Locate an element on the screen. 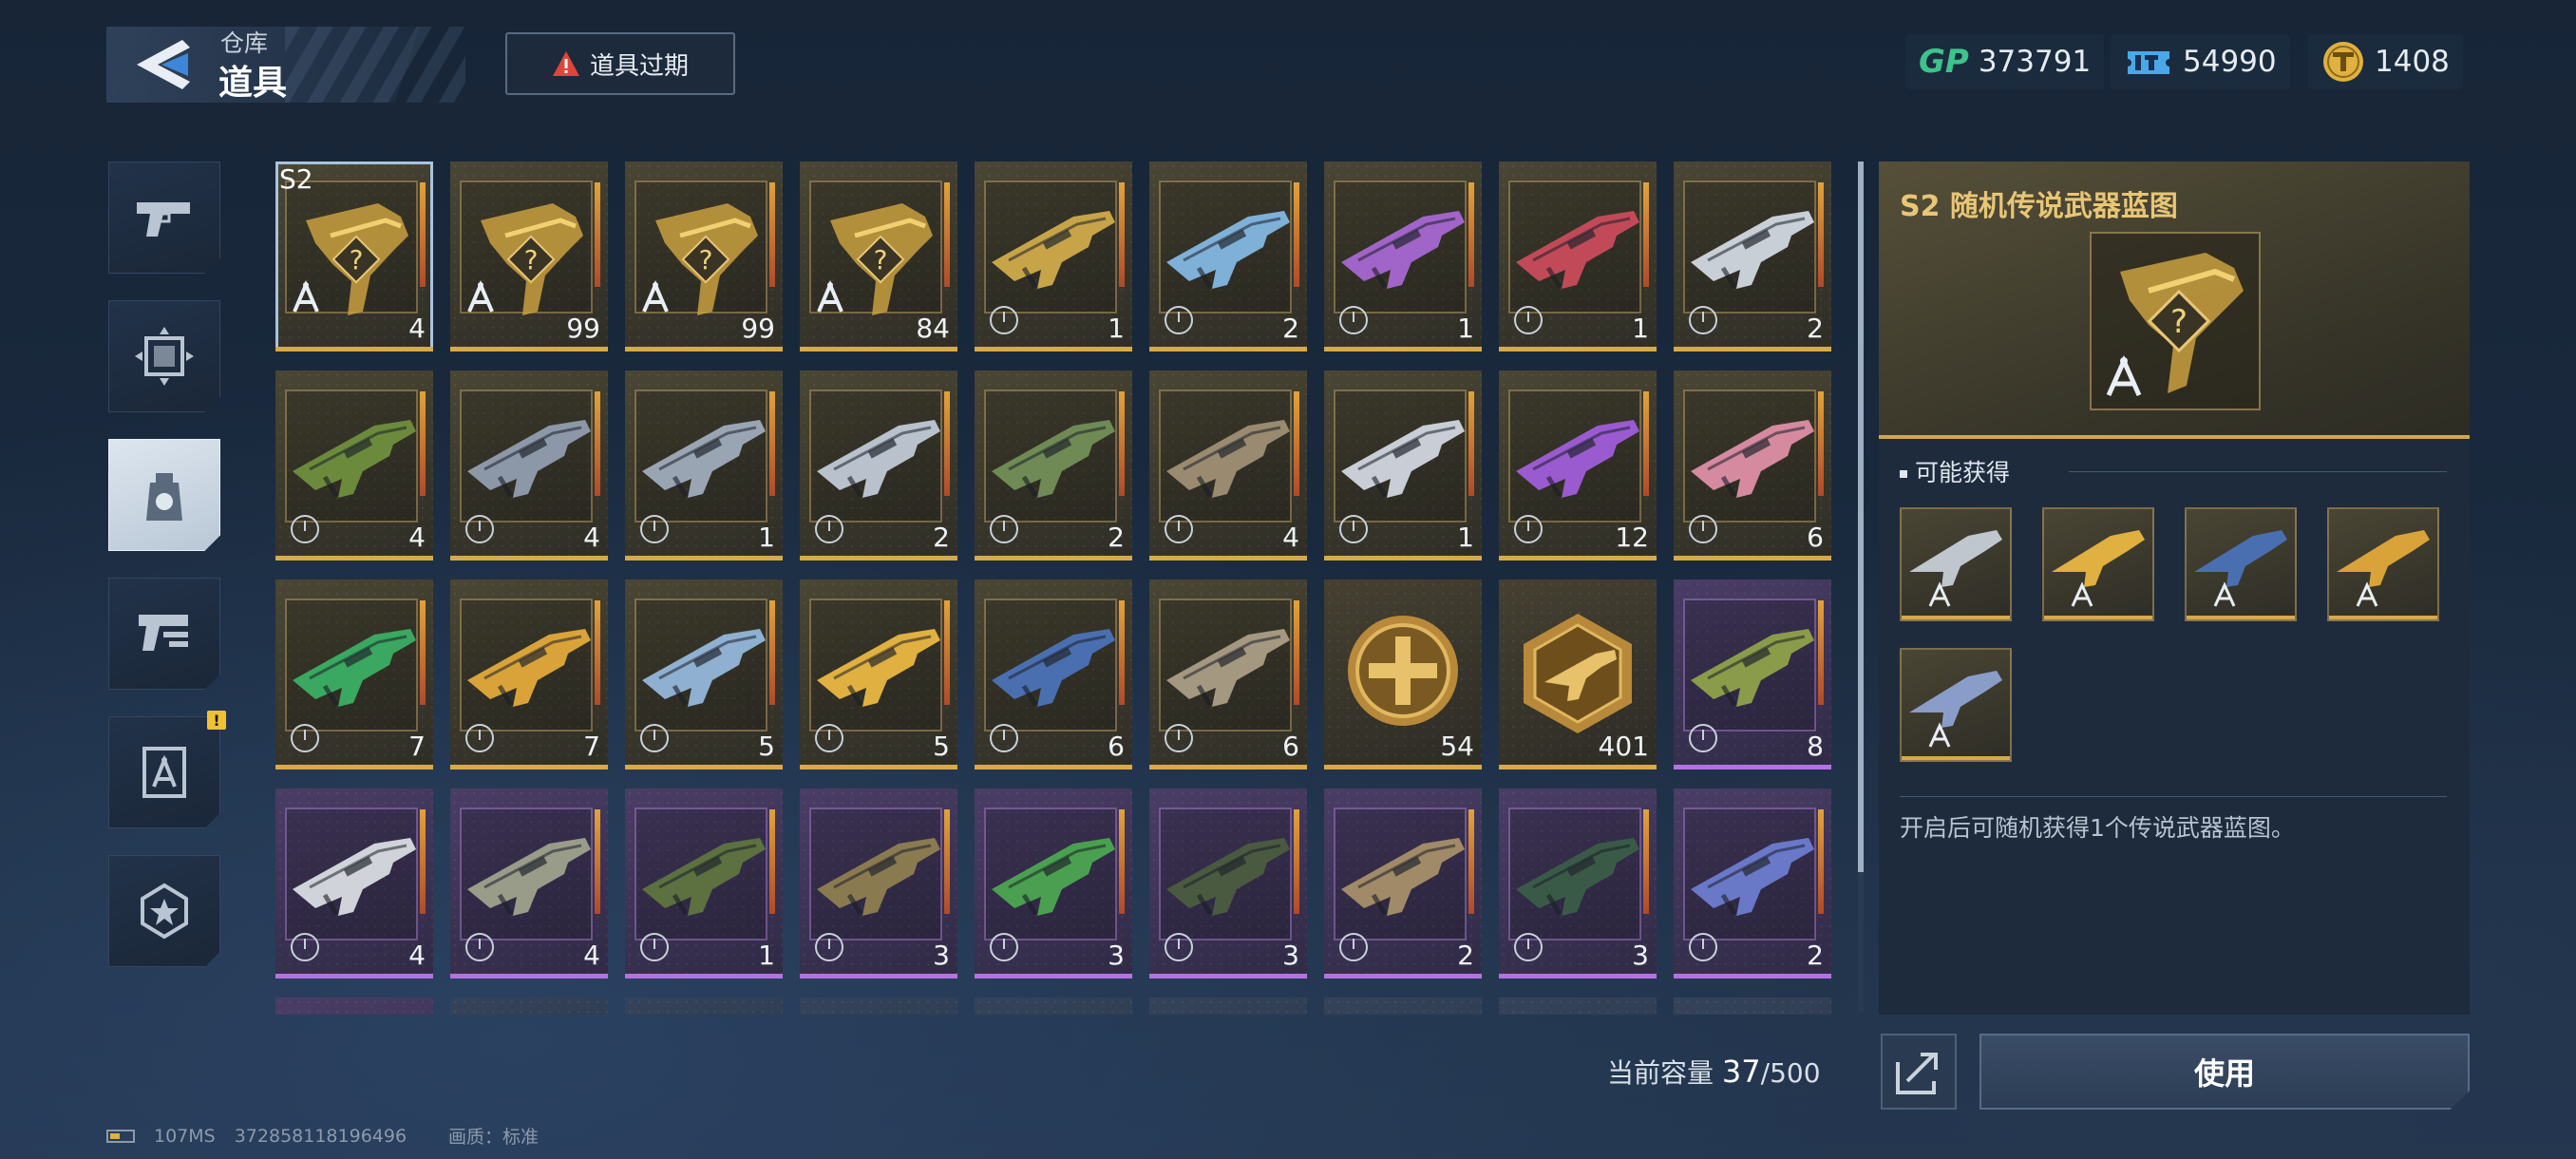 This screenshot has width=2576, height=1159. grid-scrollbar-thumb is located at coordinates (1861, 517).